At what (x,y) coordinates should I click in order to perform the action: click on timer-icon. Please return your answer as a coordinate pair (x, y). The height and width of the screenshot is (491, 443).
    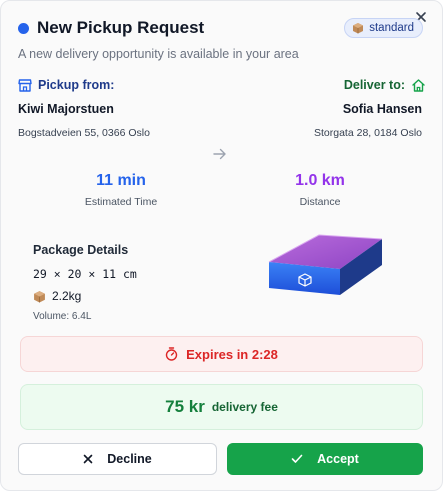
    Looking at the image, I should click on (171, 354).